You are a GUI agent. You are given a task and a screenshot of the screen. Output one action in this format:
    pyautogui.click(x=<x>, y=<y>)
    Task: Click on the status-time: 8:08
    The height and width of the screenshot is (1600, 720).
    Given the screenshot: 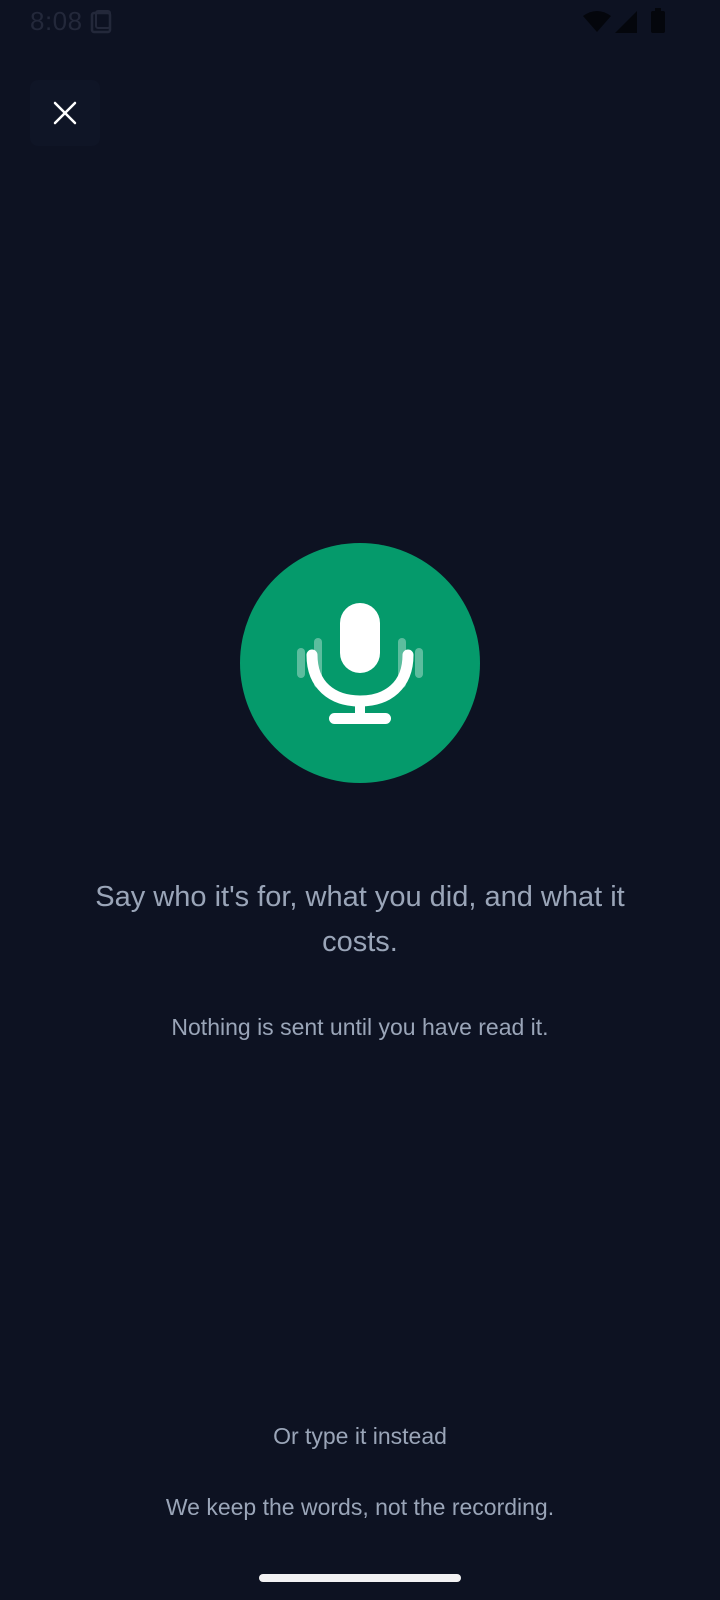 What is the action you would take?
    pyautogui.click(x=56, y=21)
    